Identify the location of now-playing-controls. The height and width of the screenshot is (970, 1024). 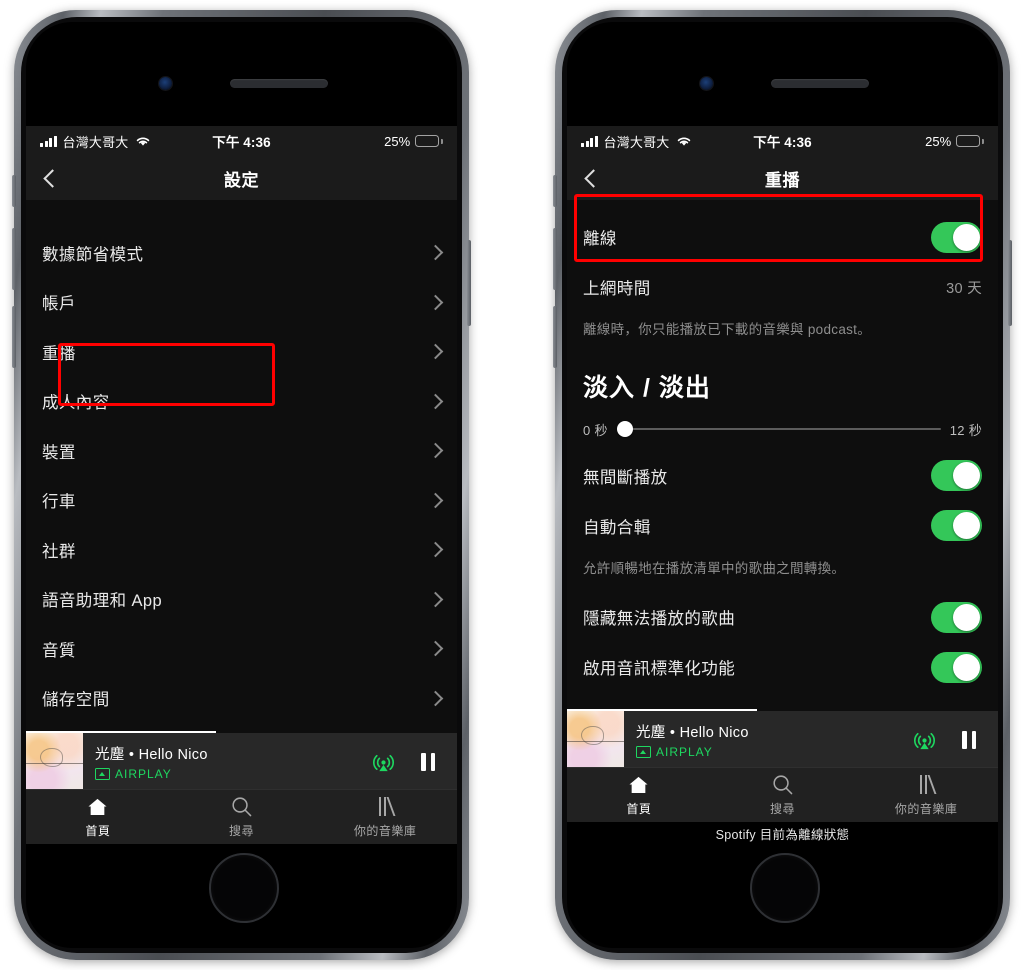
(414, 761).